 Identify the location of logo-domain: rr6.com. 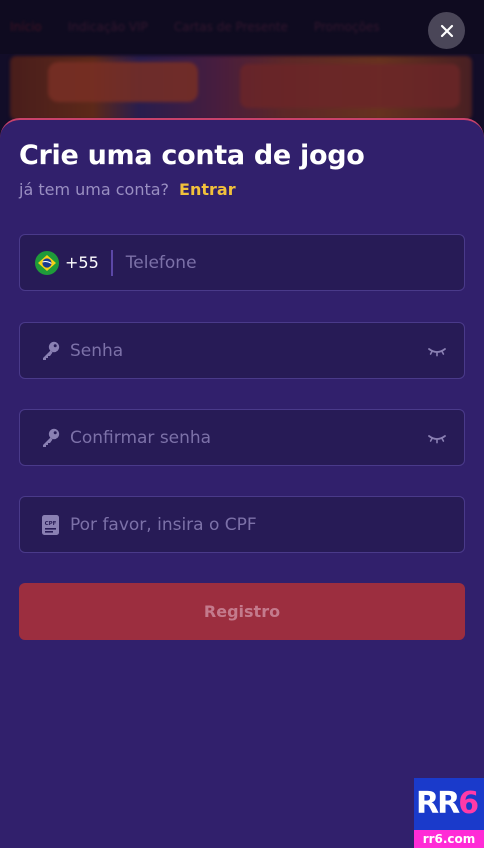
(449, 839).